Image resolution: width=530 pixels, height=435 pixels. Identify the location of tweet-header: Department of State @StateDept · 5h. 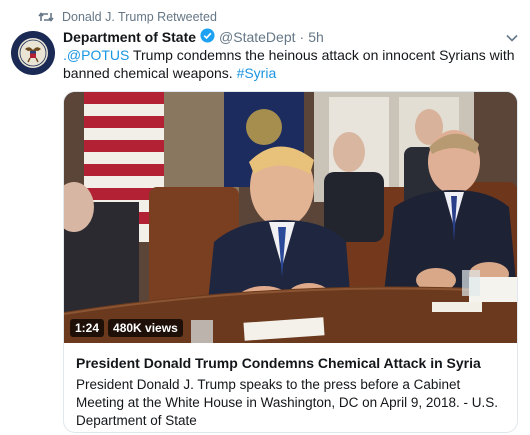
(193, 37).